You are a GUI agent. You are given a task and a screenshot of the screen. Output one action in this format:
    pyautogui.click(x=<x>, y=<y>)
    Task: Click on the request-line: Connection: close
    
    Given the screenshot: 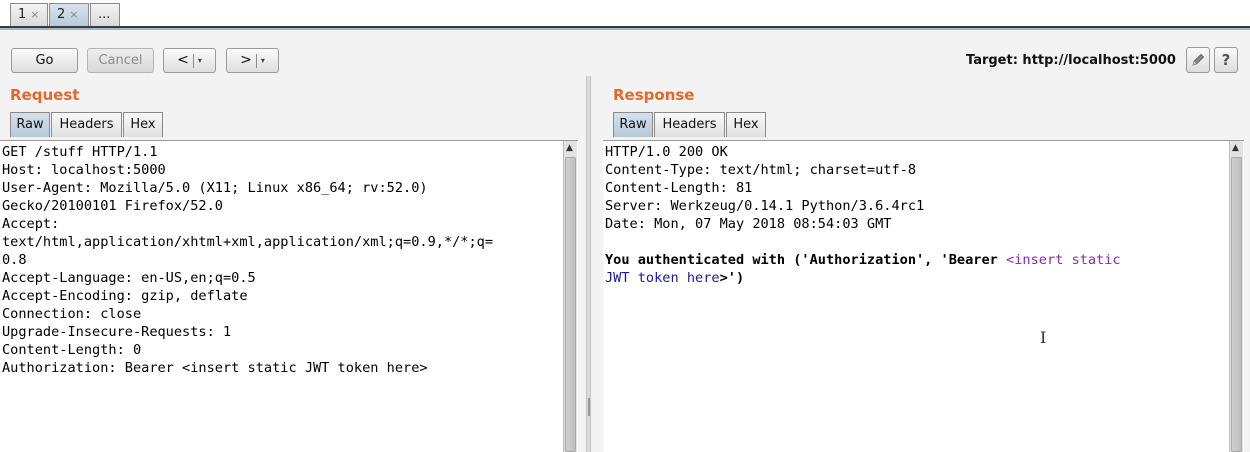 What is the action you would take?
    pyautogui.click(x=72, y=314)
    